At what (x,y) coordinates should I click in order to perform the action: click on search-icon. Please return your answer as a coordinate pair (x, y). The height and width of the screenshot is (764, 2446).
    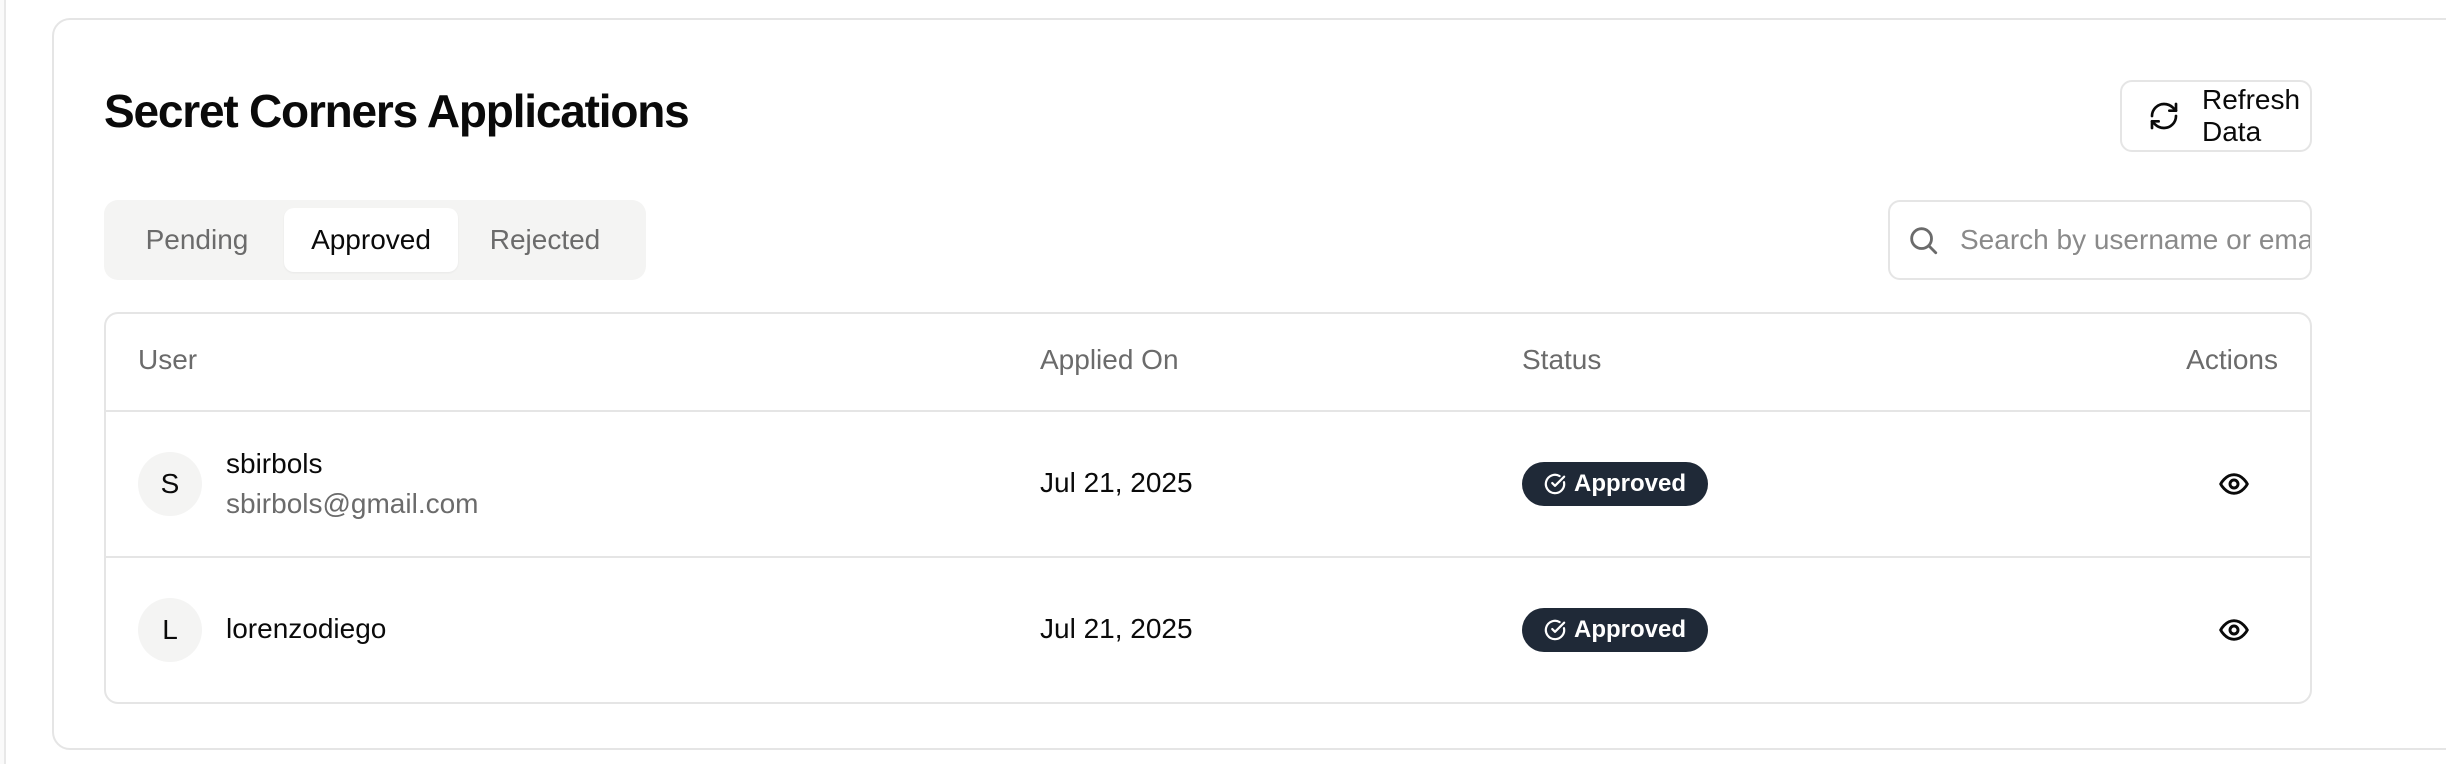
    Looking at the image, I should click on (1923, 240).